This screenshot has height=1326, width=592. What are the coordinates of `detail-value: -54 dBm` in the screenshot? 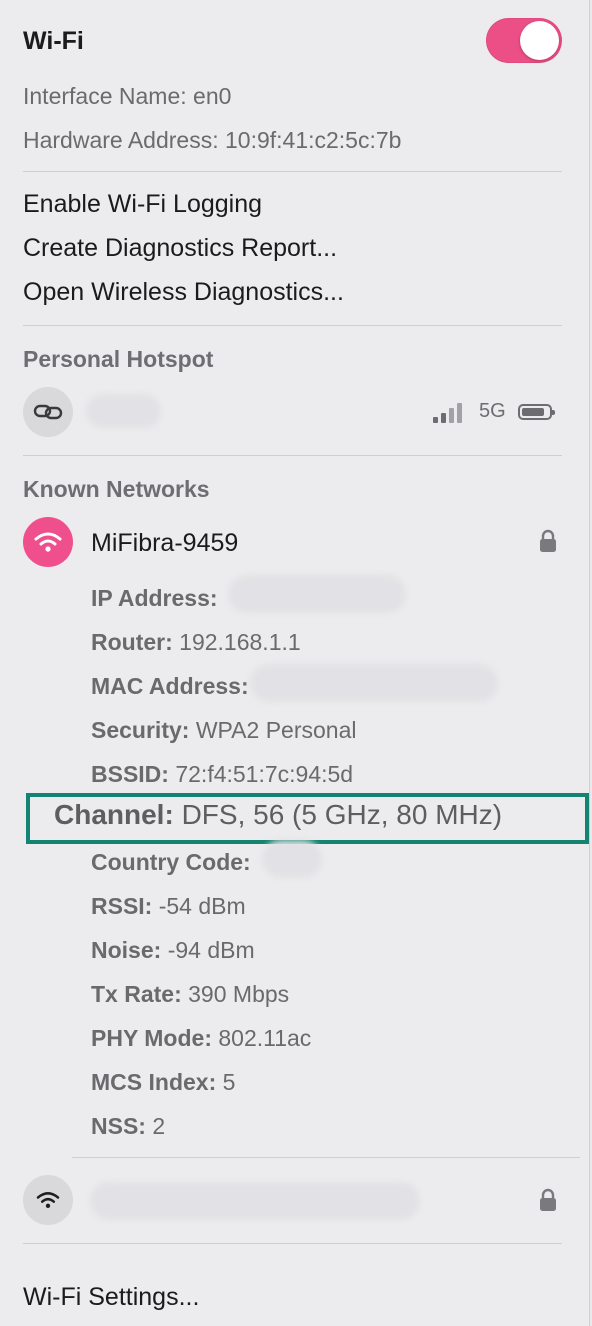 It's located at (202, 906).